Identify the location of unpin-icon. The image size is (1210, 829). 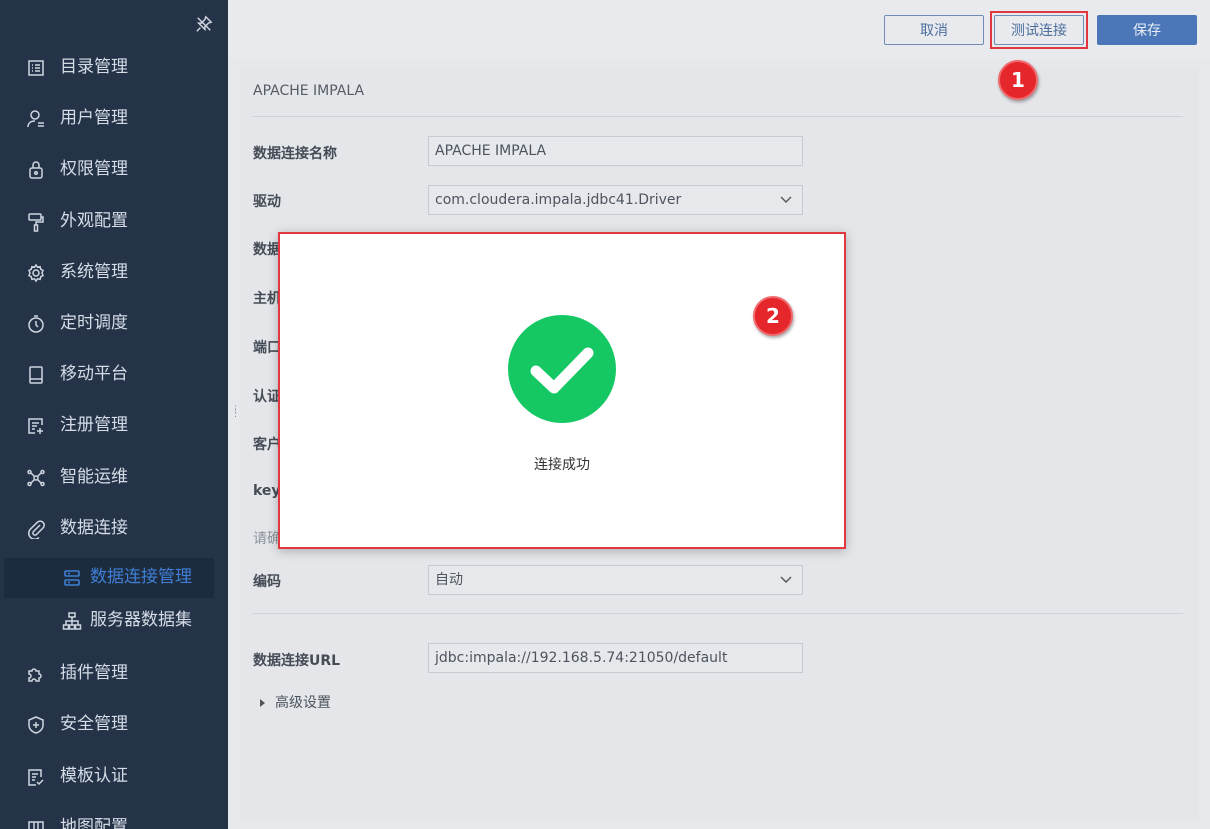
(204, 24).